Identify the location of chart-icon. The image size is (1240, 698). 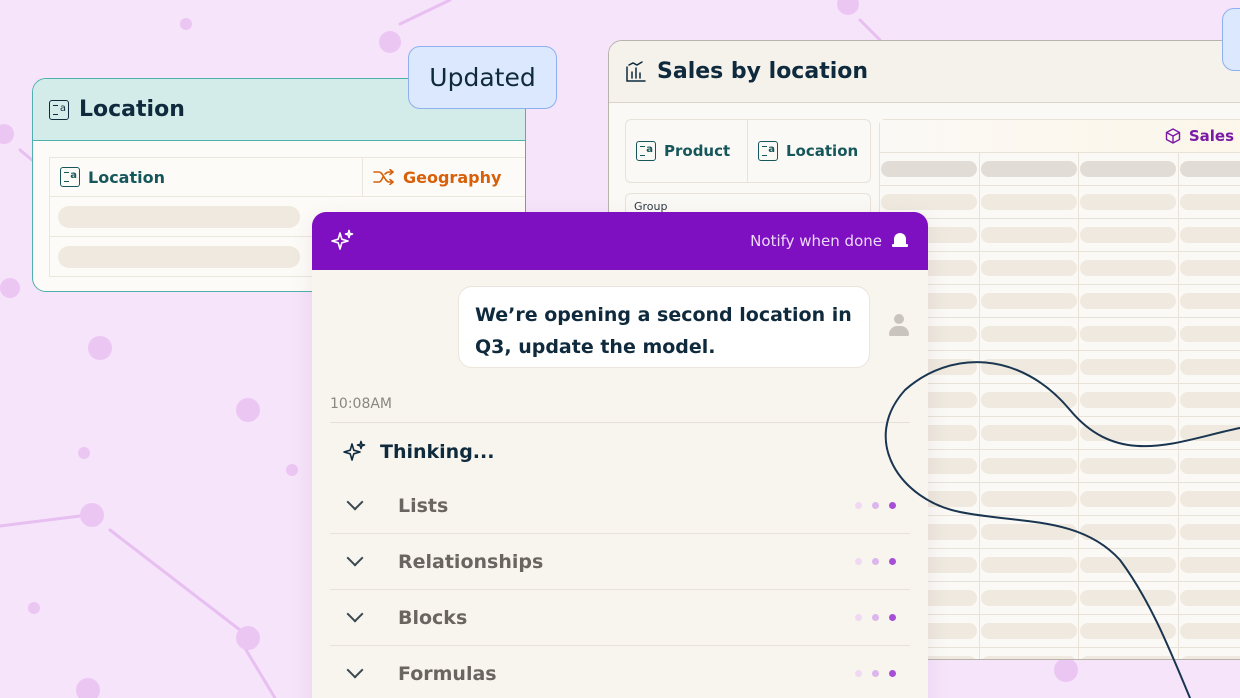
(636, 71).